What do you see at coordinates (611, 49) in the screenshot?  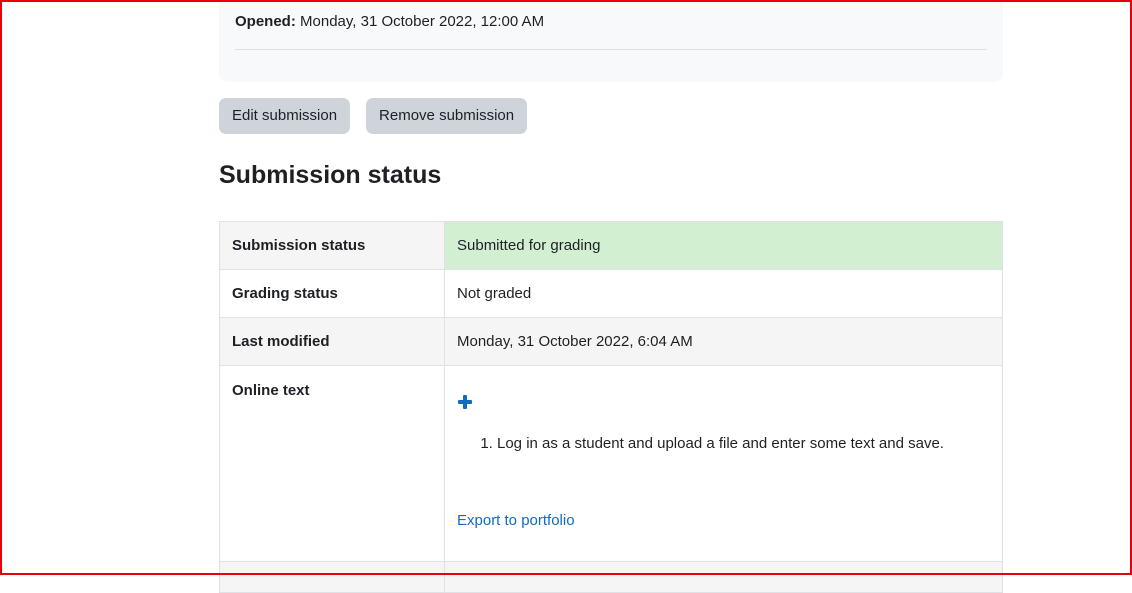 I see `date-card-divider` at bounding box center [611, 49].